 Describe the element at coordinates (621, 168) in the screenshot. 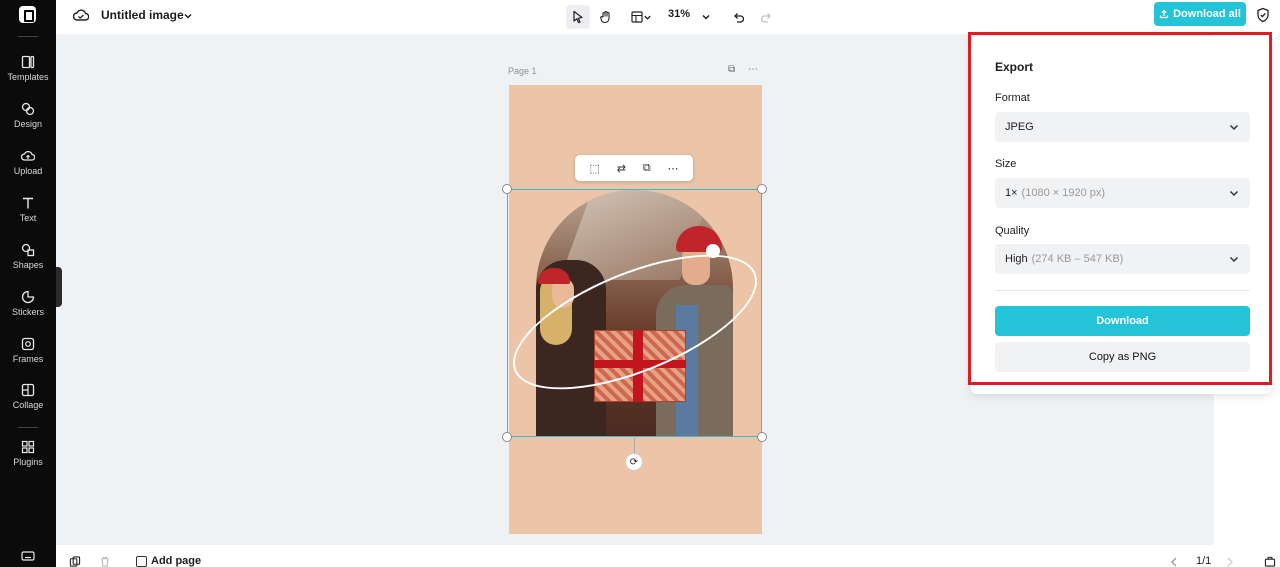

I see `replace-icon: ⇄` at that location.